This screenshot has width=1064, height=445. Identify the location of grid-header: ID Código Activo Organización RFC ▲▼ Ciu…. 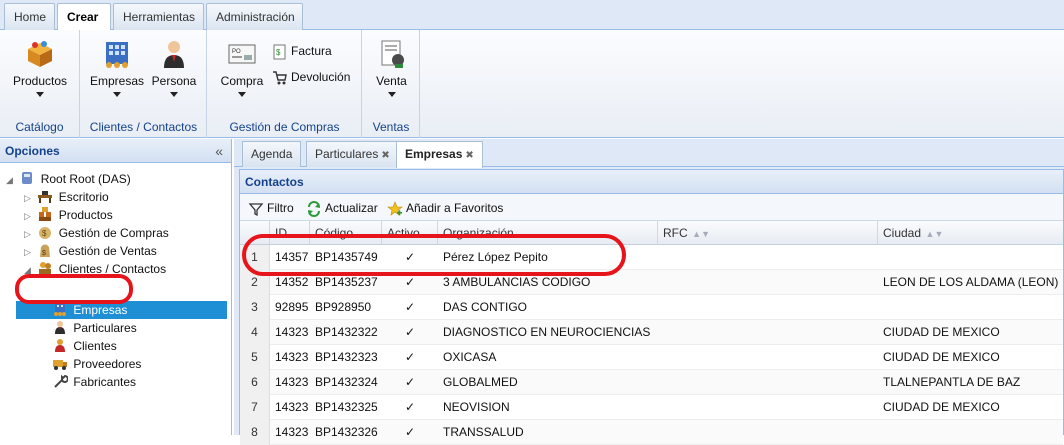
(651, 233).